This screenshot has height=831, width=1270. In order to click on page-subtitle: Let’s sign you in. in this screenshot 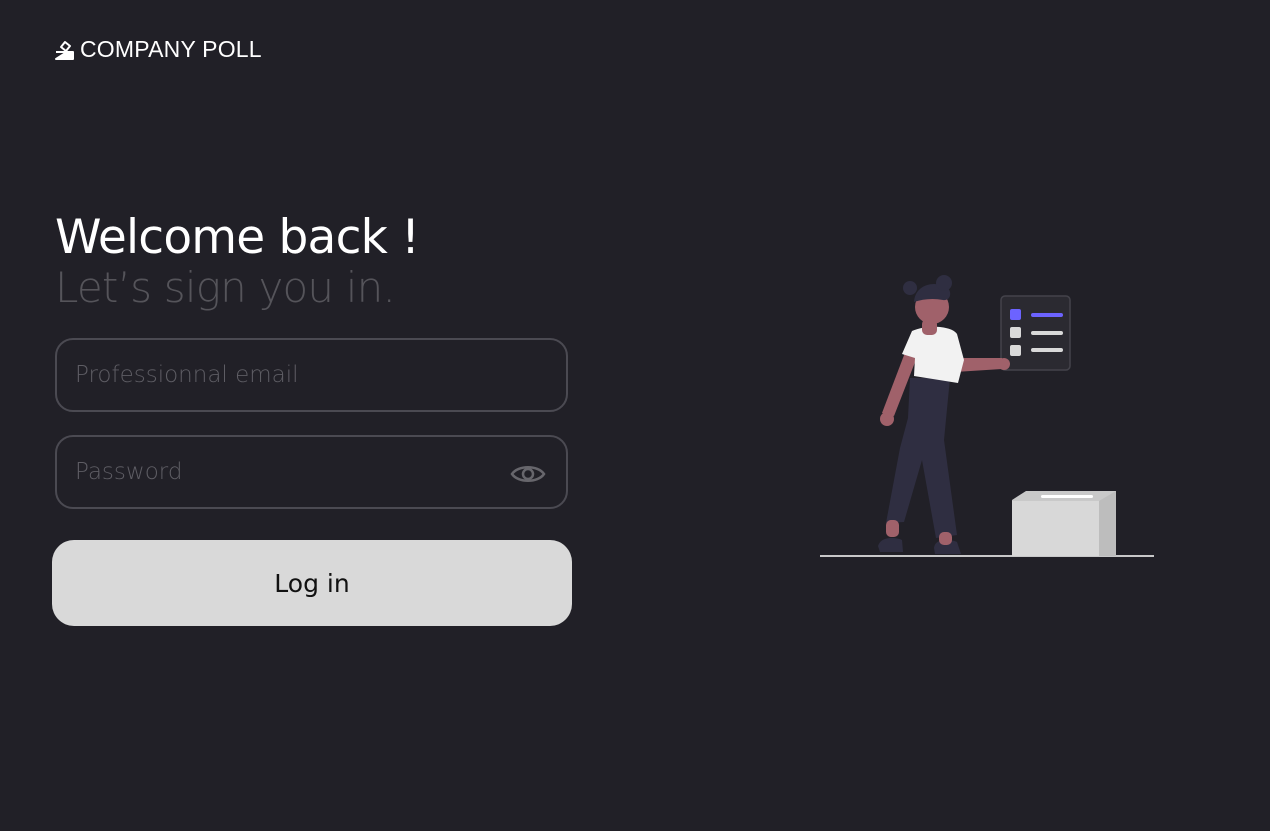, I will do `click(225, 287)`.